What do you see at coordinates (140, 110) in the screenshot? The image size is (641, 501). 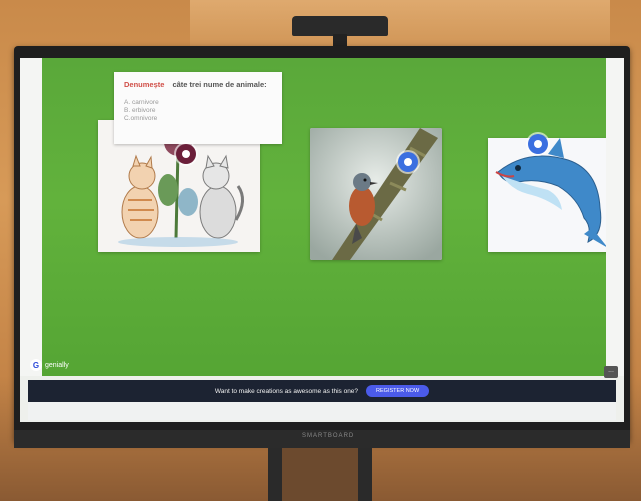 I see `list-item: B. erbivore` at bounding box center [140, 110].